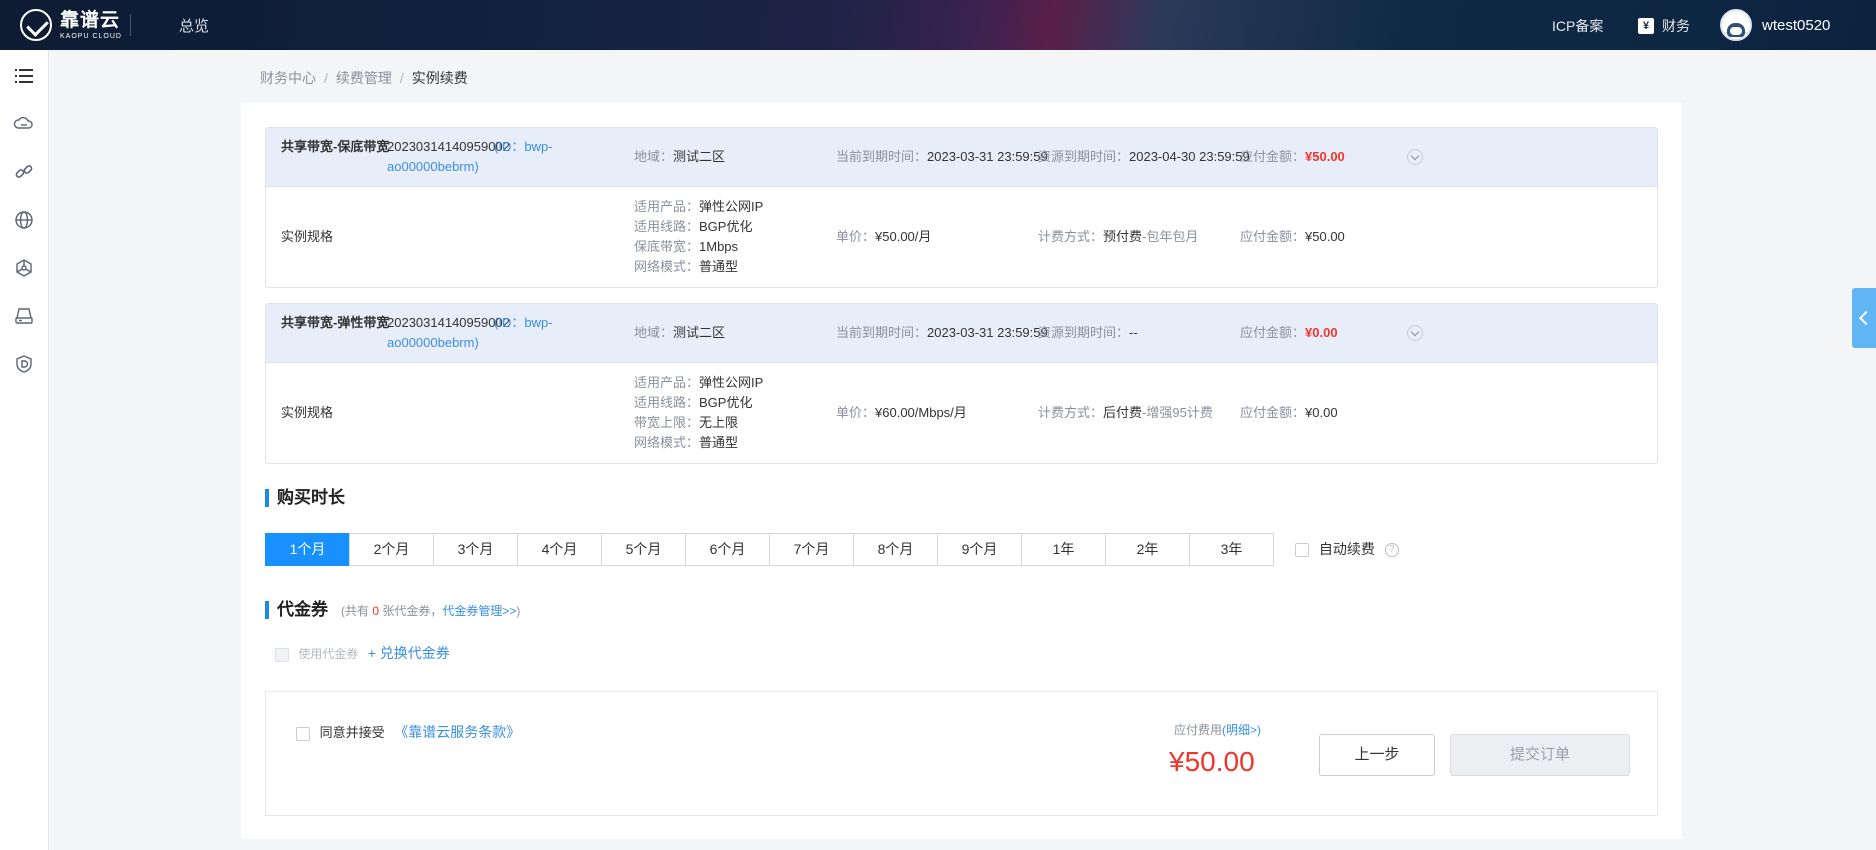 This screenshot has width=1876, height=850. I want to click on duration-section-title: 购买时长, so click(305, 498).